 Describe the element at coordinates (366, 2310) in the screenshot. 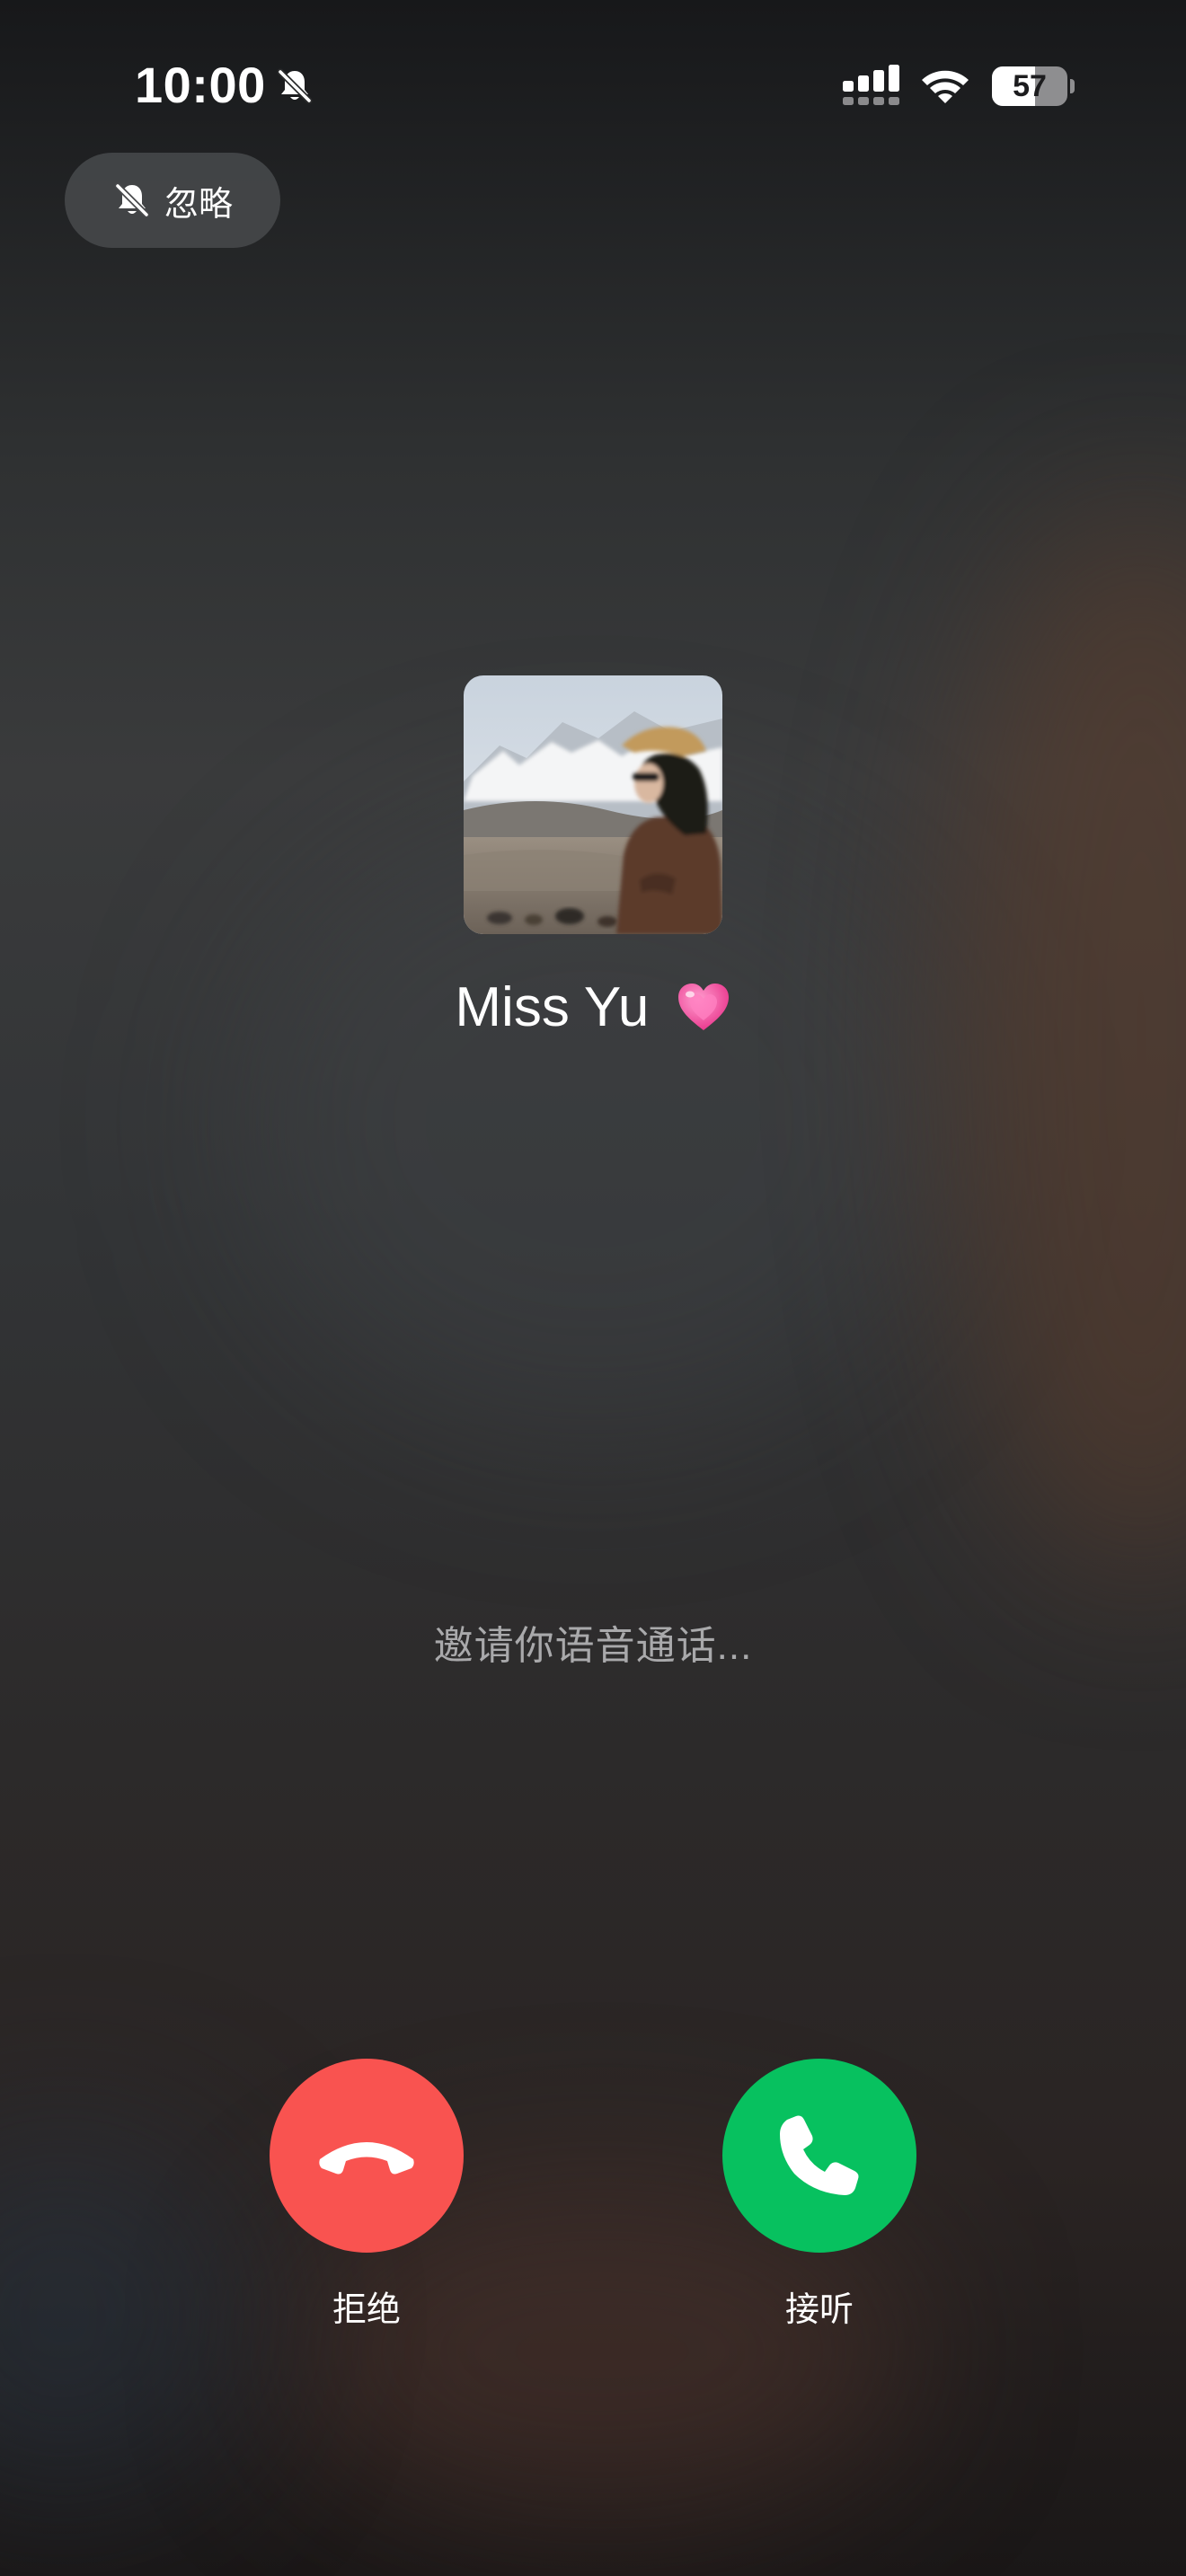

I see `decline-label: 拒绝` at that location.